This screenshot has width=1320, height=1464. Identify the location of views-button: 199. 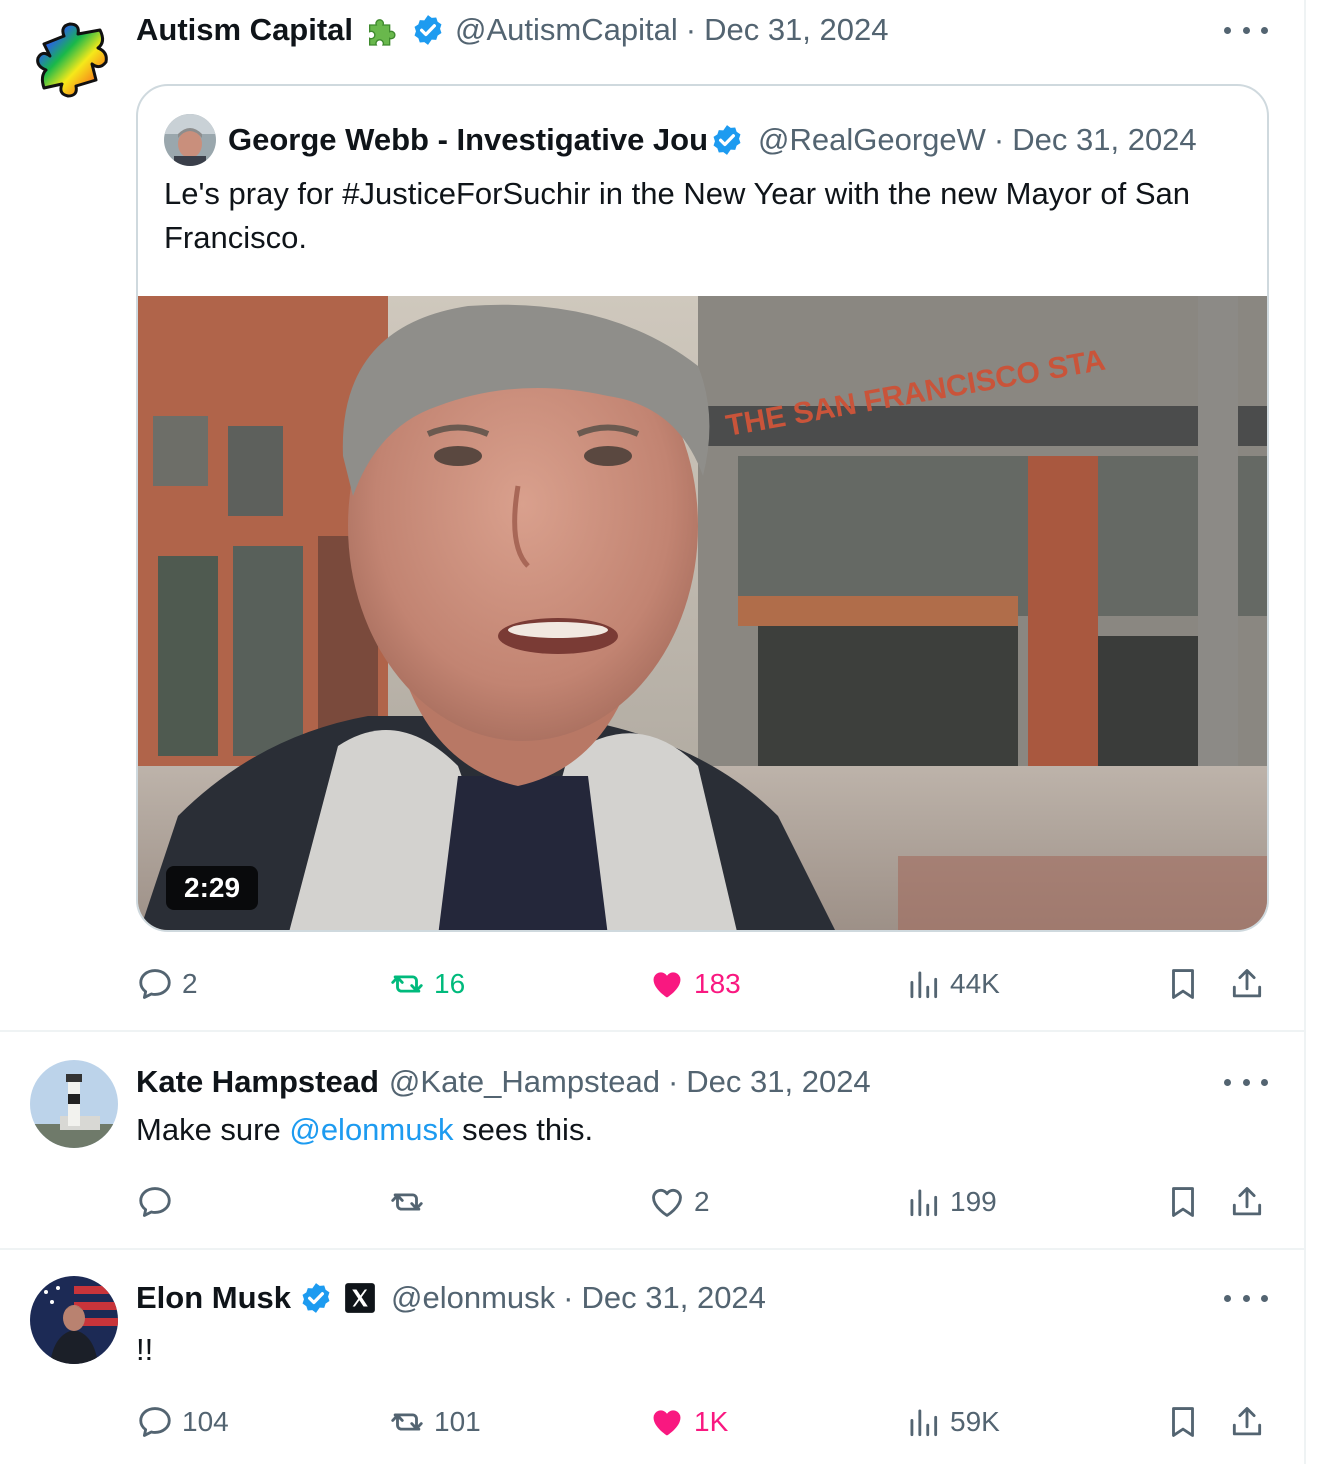
(950, 1202).